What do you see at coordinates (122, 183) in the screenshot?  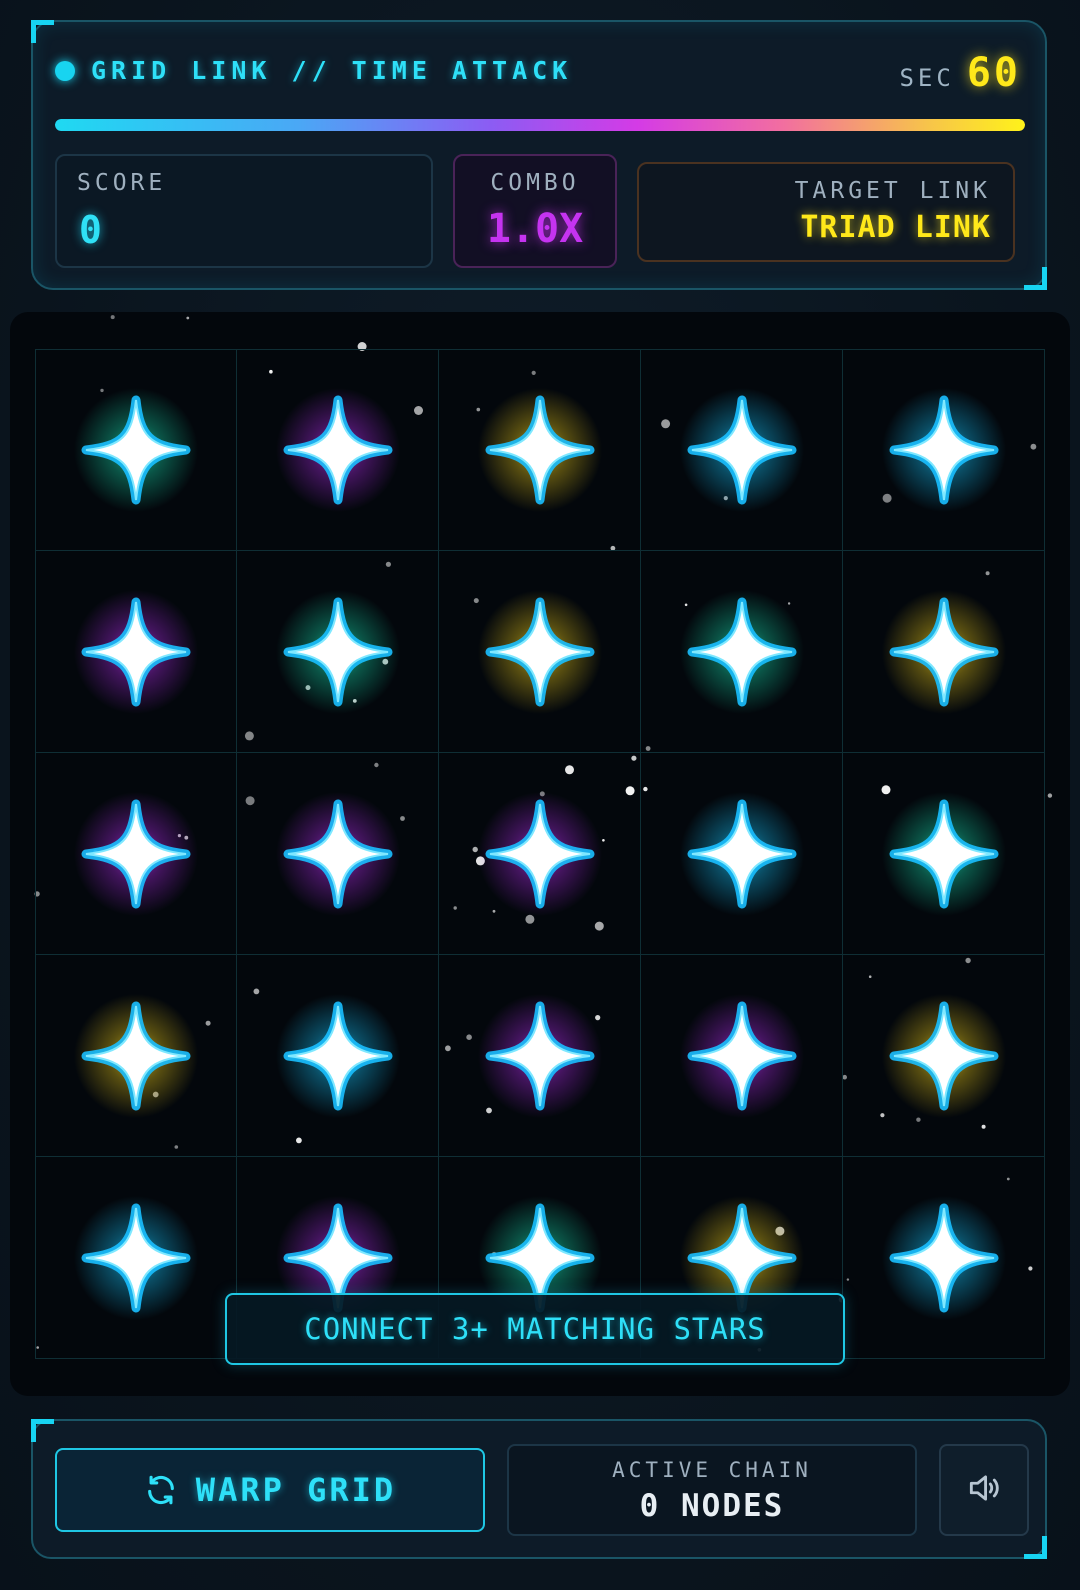 I see `score-label: SCORE` at bounding box center [122, 183].